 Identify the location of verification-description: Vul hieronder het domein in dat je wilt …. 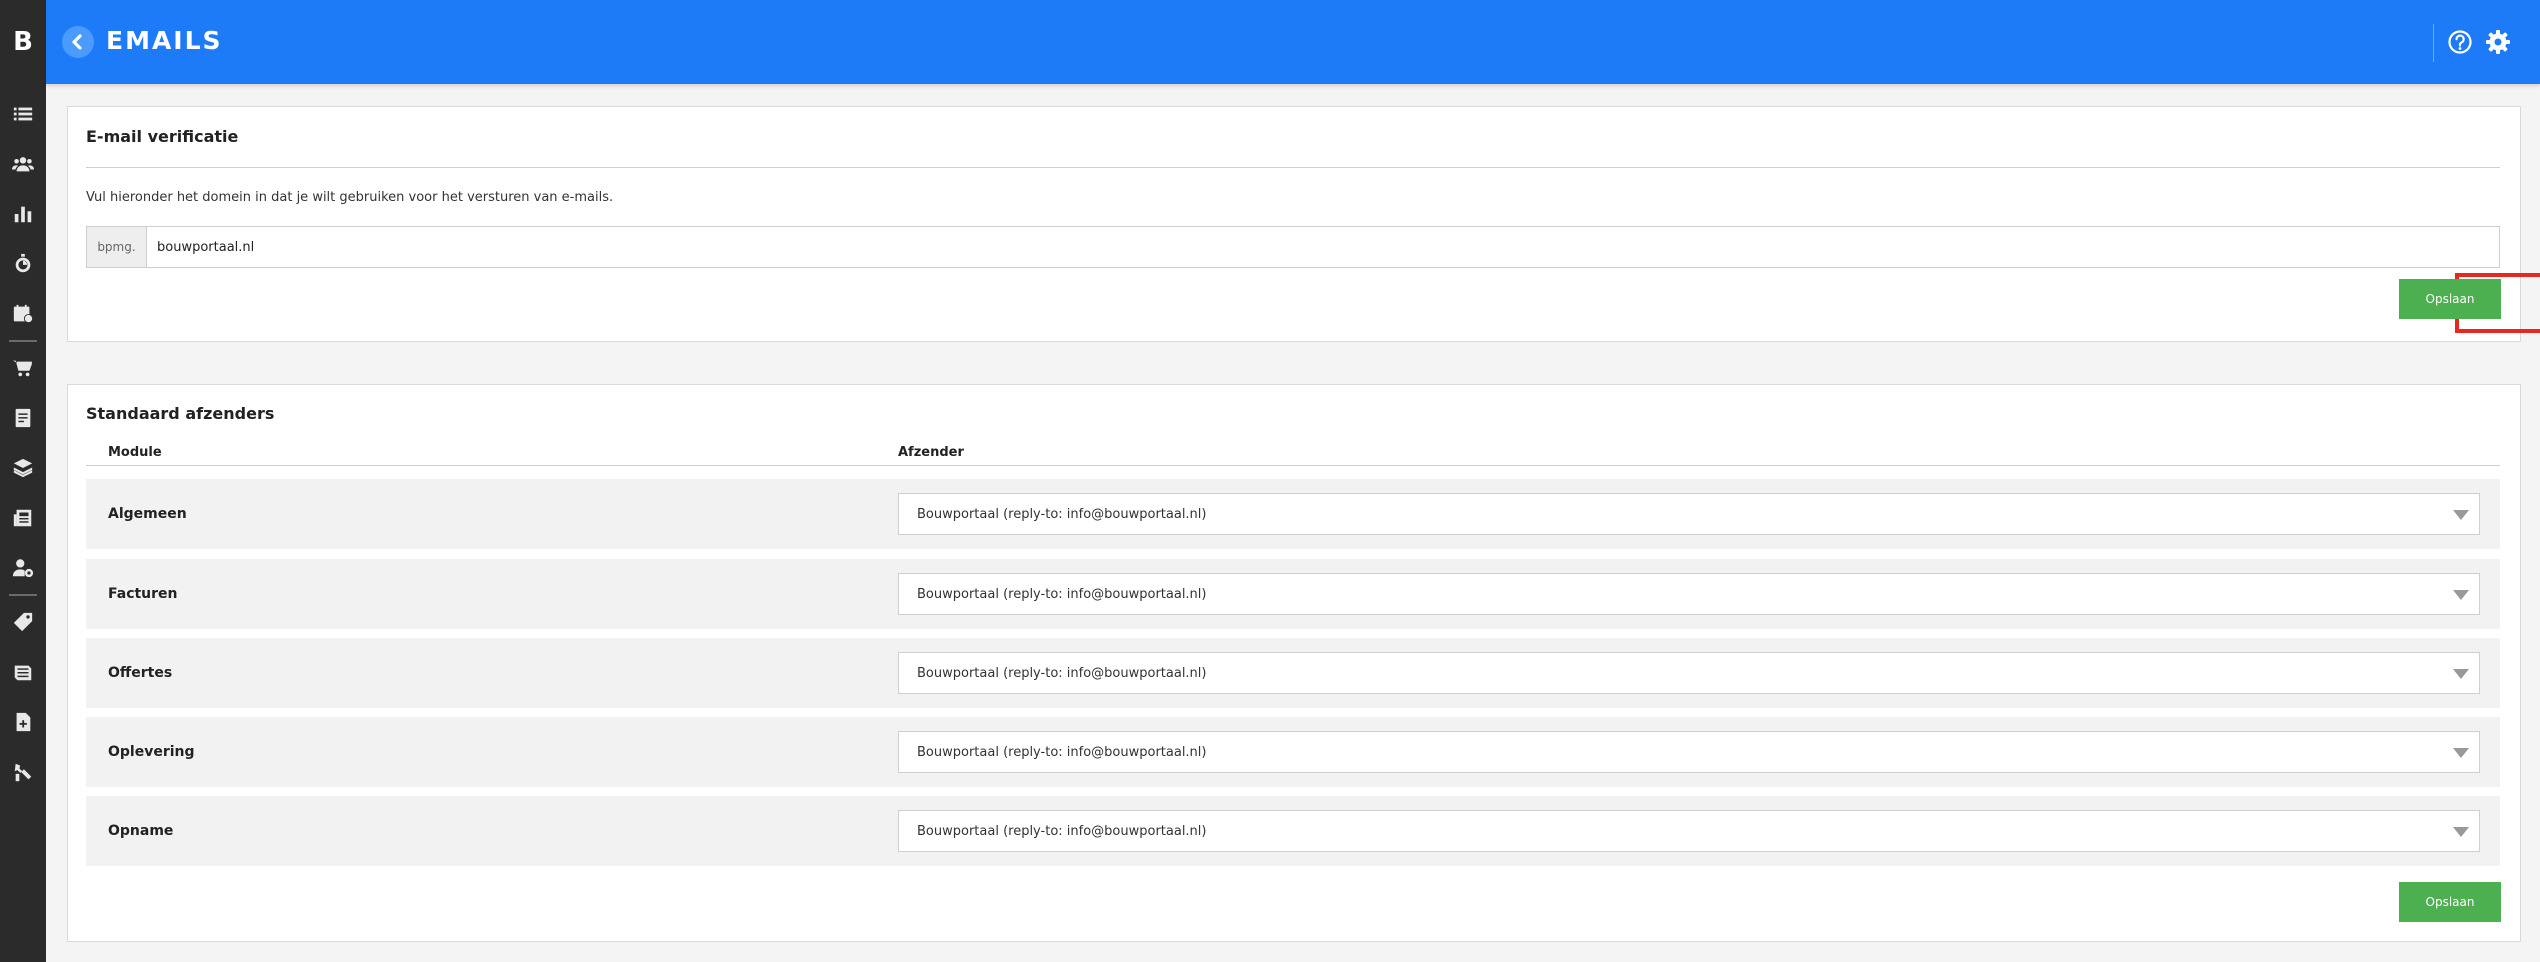
(350, 197).